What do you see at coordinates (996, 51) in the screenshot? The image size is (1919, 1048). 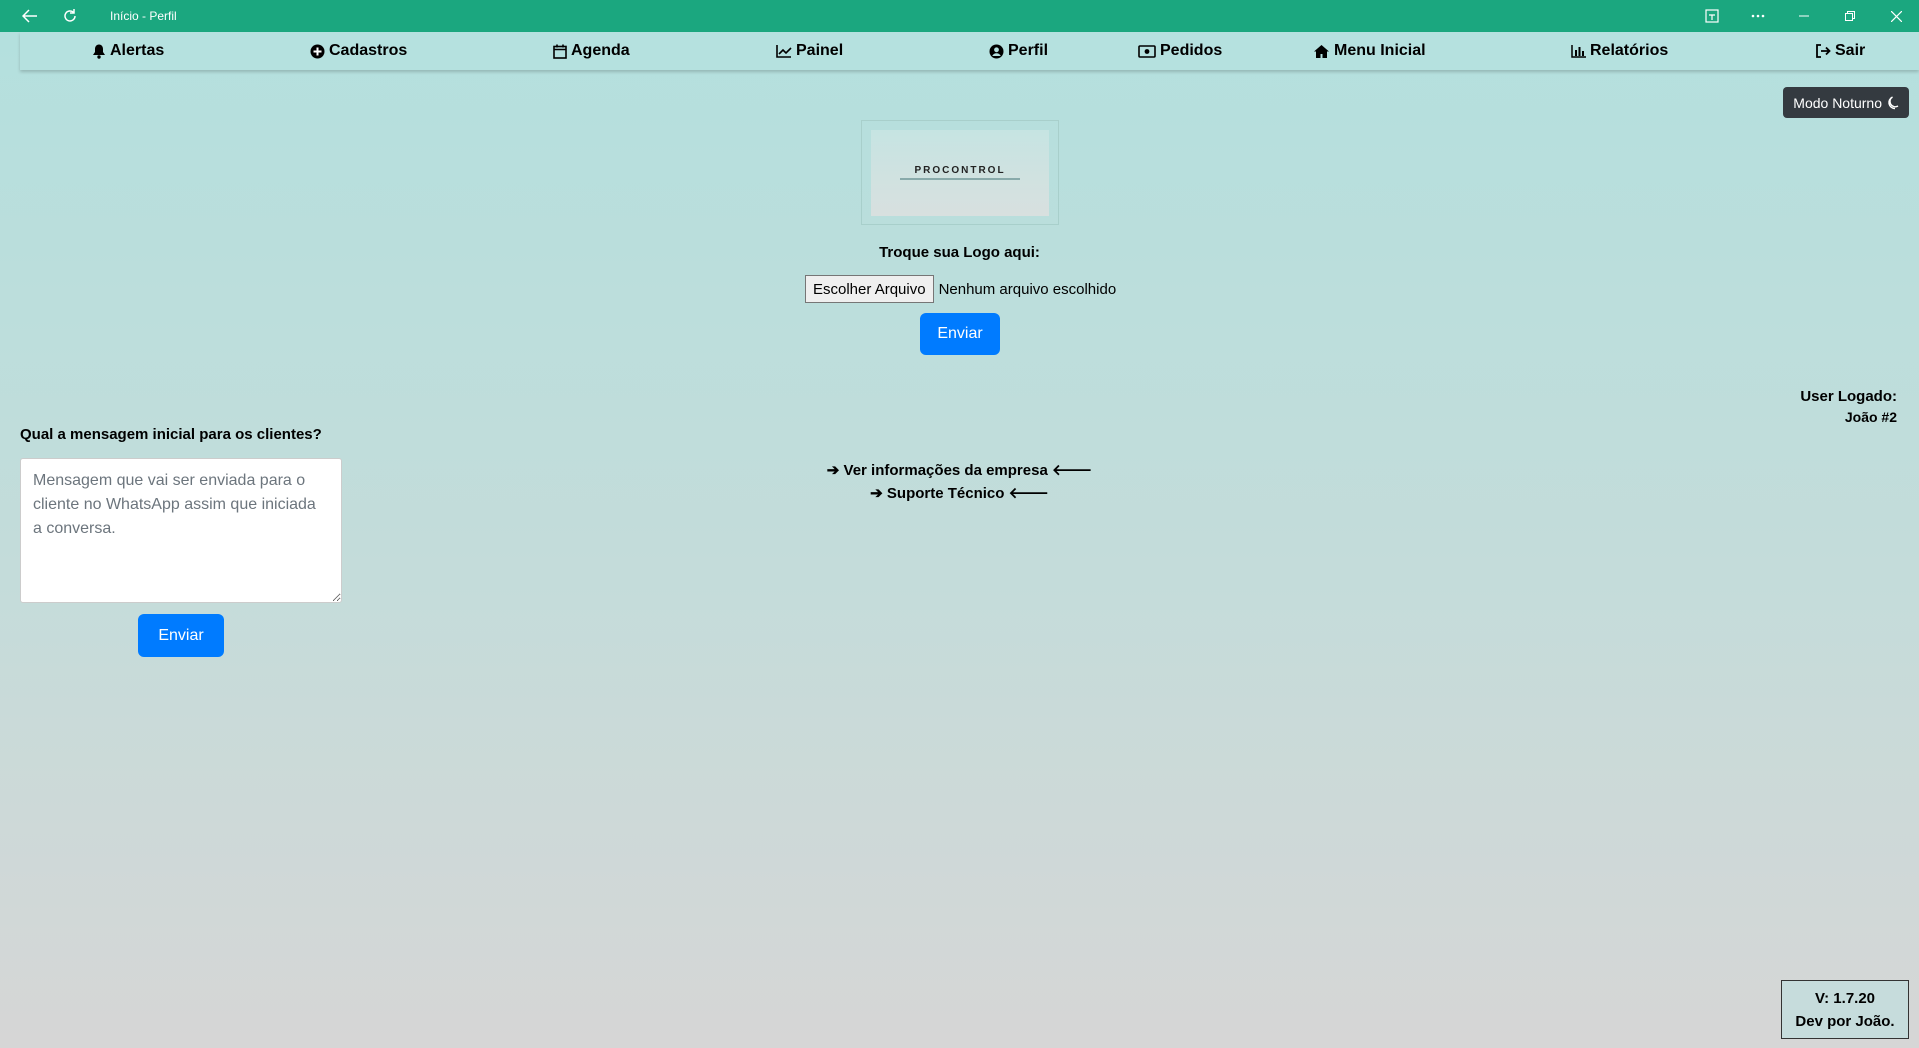 I see `user-circle-icon` at bounding box center [996, 51].